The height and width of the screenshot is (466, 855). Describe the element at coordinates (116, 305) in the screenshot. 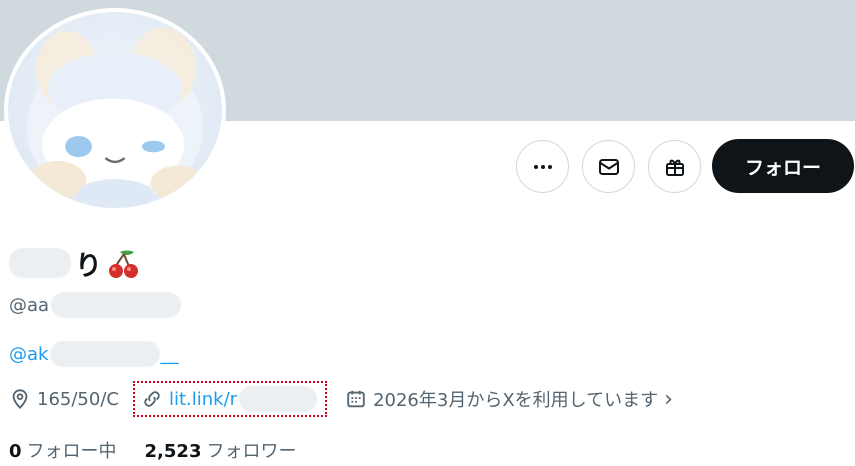

I see `redacted-handle` at that location.